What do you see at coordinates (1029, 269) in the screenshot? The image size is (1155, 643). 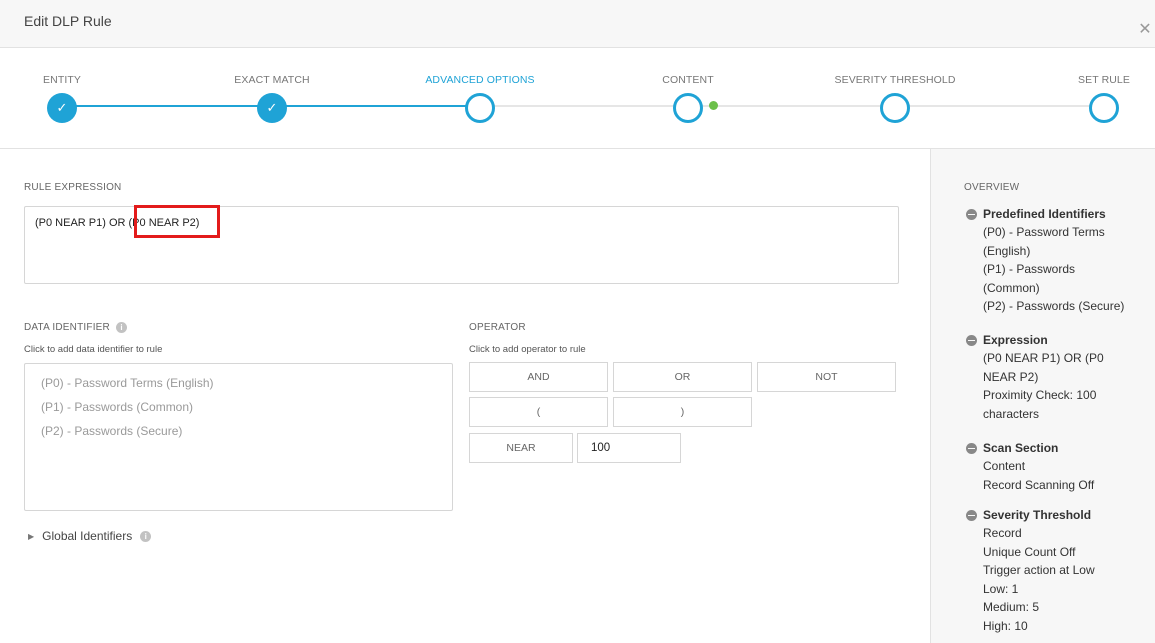 I see `overview-line: (P1) - Passwords` at bounding box center [1029, 269].